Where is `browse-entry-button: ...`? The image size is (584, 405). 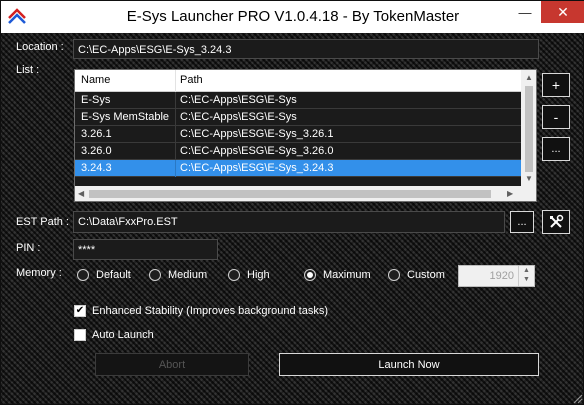 browse-entry-button: ... is located at coordinates (556, 149).